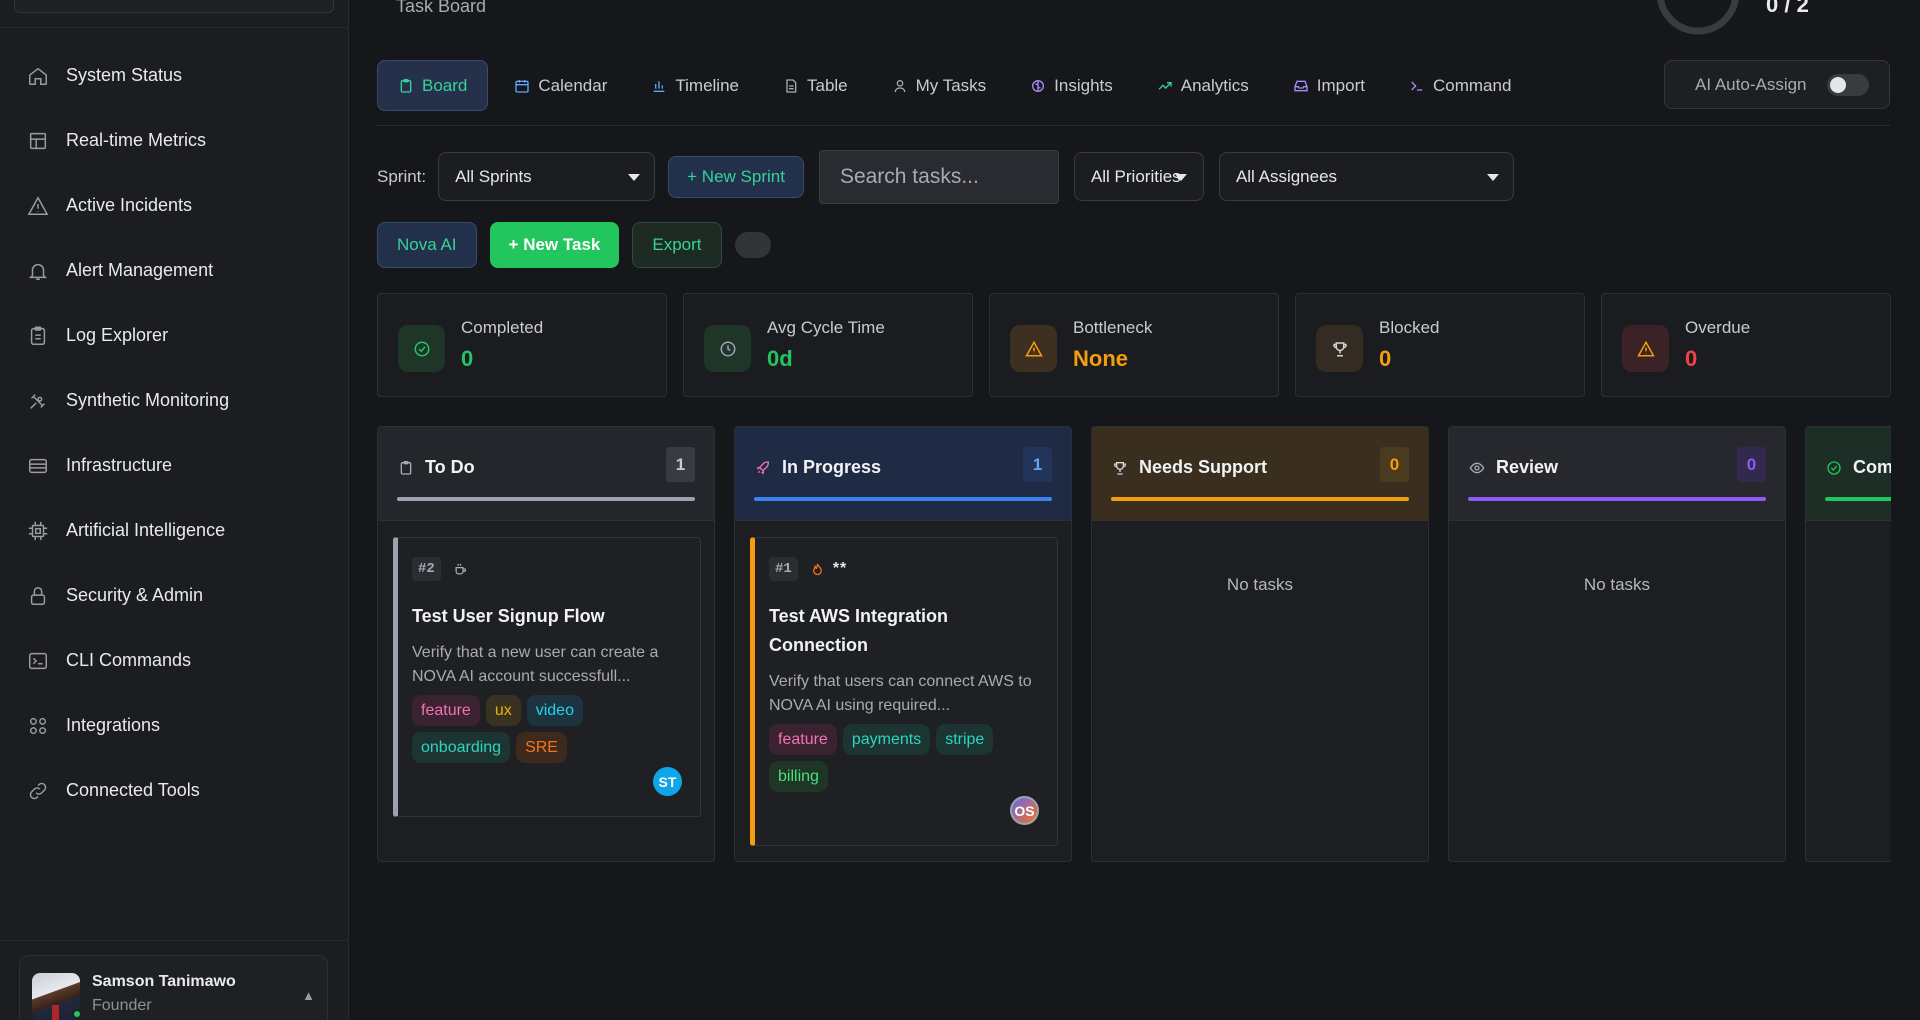 This screenshot has width=1920, height=1020. Describe the element at coordinates (174, 465) in the screenshot. I see `sidebar-item-infrastructure: Infrastructure` at that location.